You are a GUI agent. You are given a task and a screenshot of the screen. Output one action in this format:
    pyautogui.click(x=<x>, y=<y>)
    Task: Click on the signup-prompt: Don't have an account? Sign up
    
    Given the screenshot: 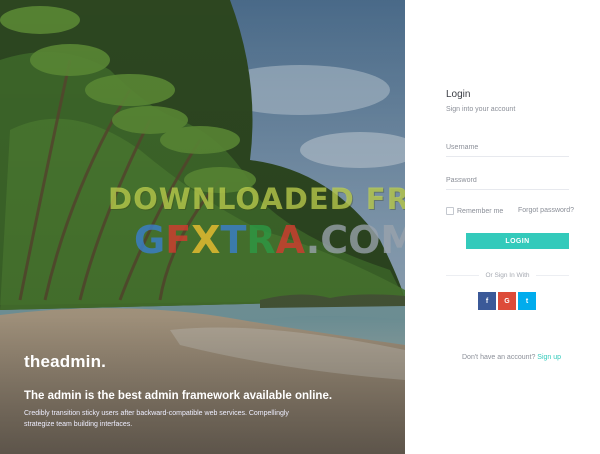 What is the action you would take?
    pyautogui.click(x=511, y=357)
    